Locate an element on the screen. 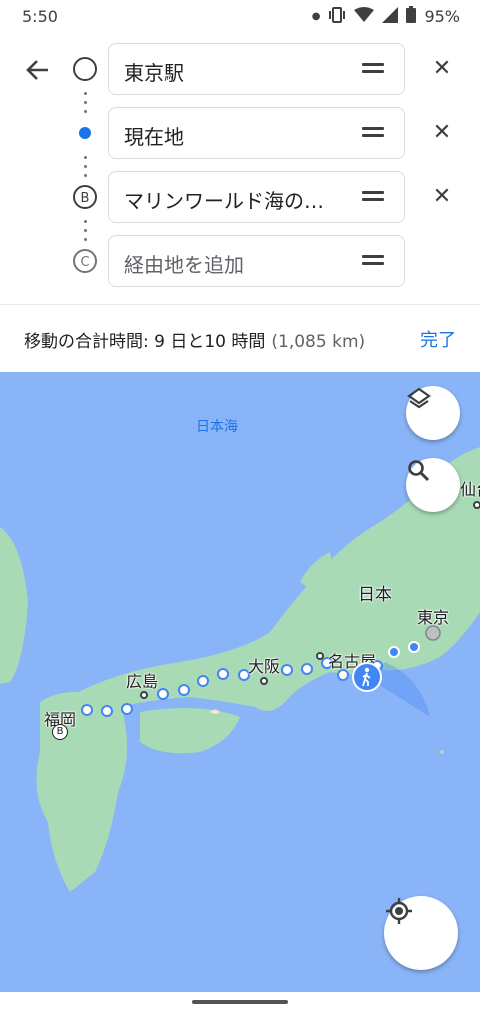 The height and width of the screenshot is (1013, 480). back-arrow-icon is located at coordinates (38, 70).